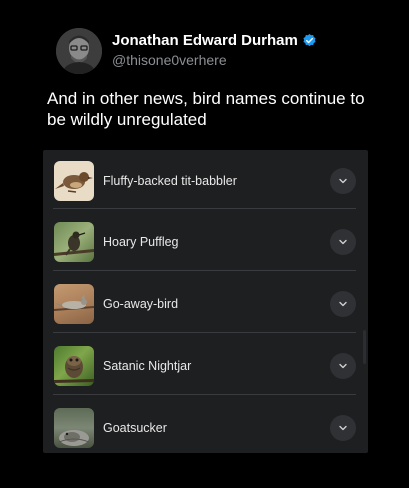  I want to click on avatar, so click(79, 51).